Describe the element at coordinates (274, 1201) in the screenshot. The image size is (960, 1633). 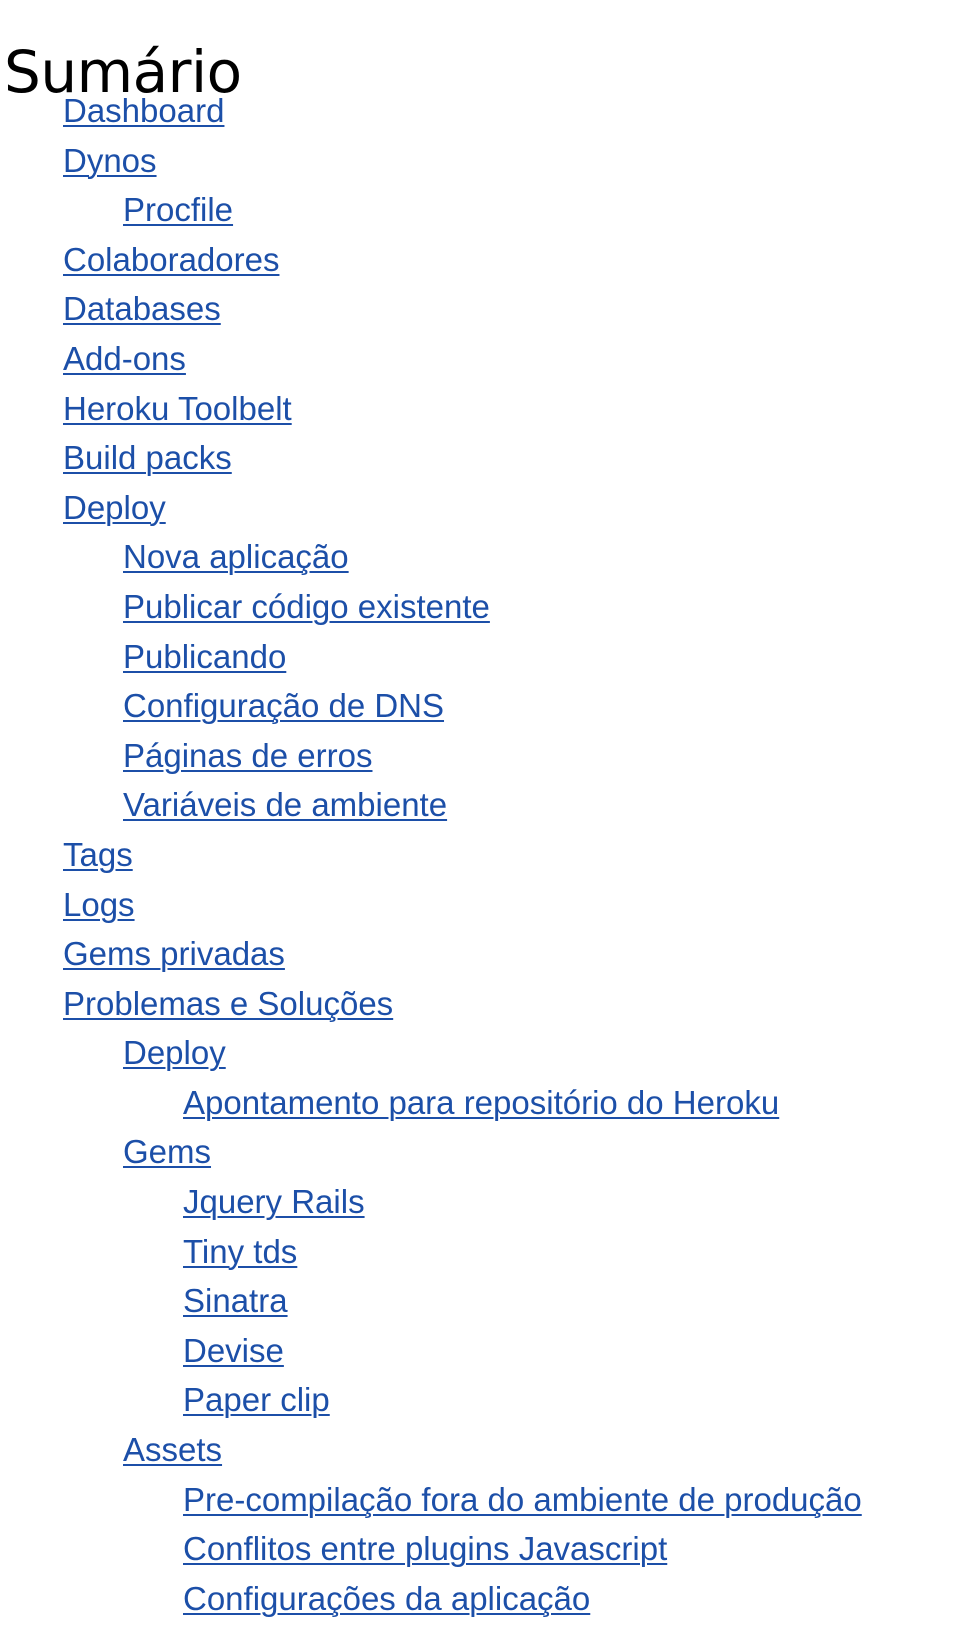
I see `toc-link: Jquery Rails` at that location.